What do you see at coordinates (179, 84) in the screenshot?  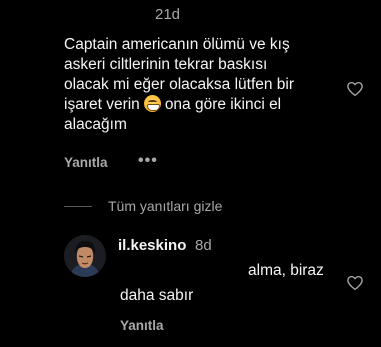 I see `comment-line: olacak mi eğer olacaksa lütfen bir` at bounding box center [179, 84].